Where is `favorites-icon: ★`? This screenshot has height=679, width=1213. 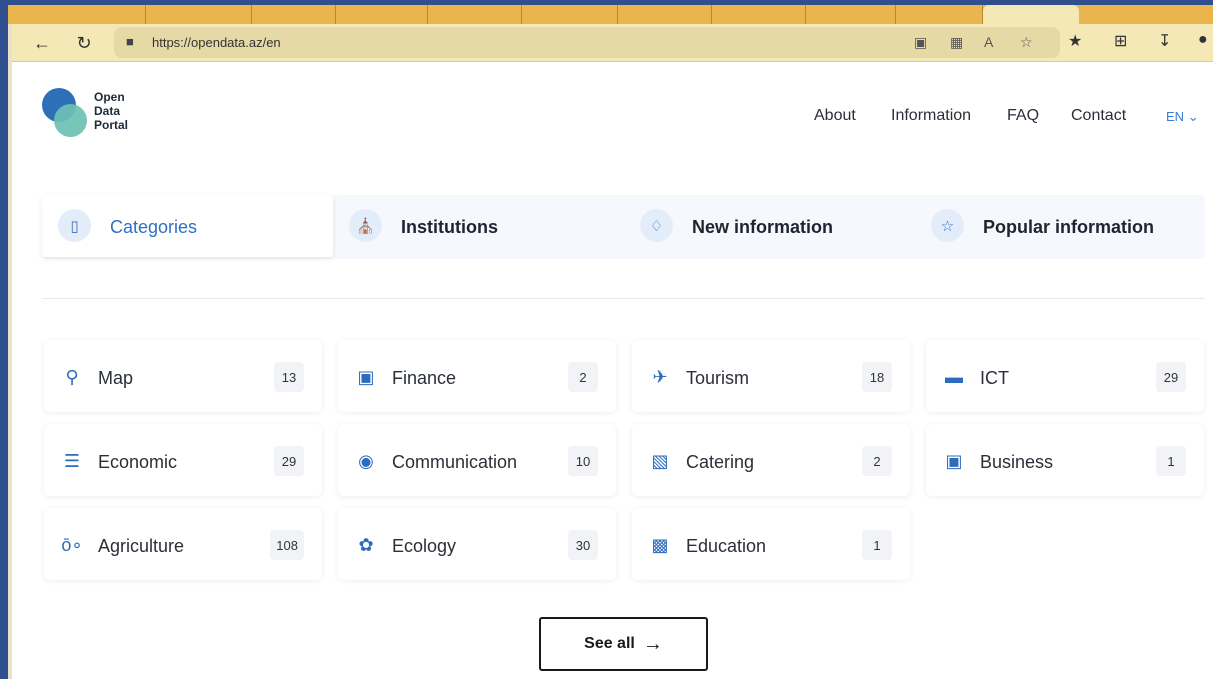
favorites-icon: ★ is located at coordinates (1075, 41).